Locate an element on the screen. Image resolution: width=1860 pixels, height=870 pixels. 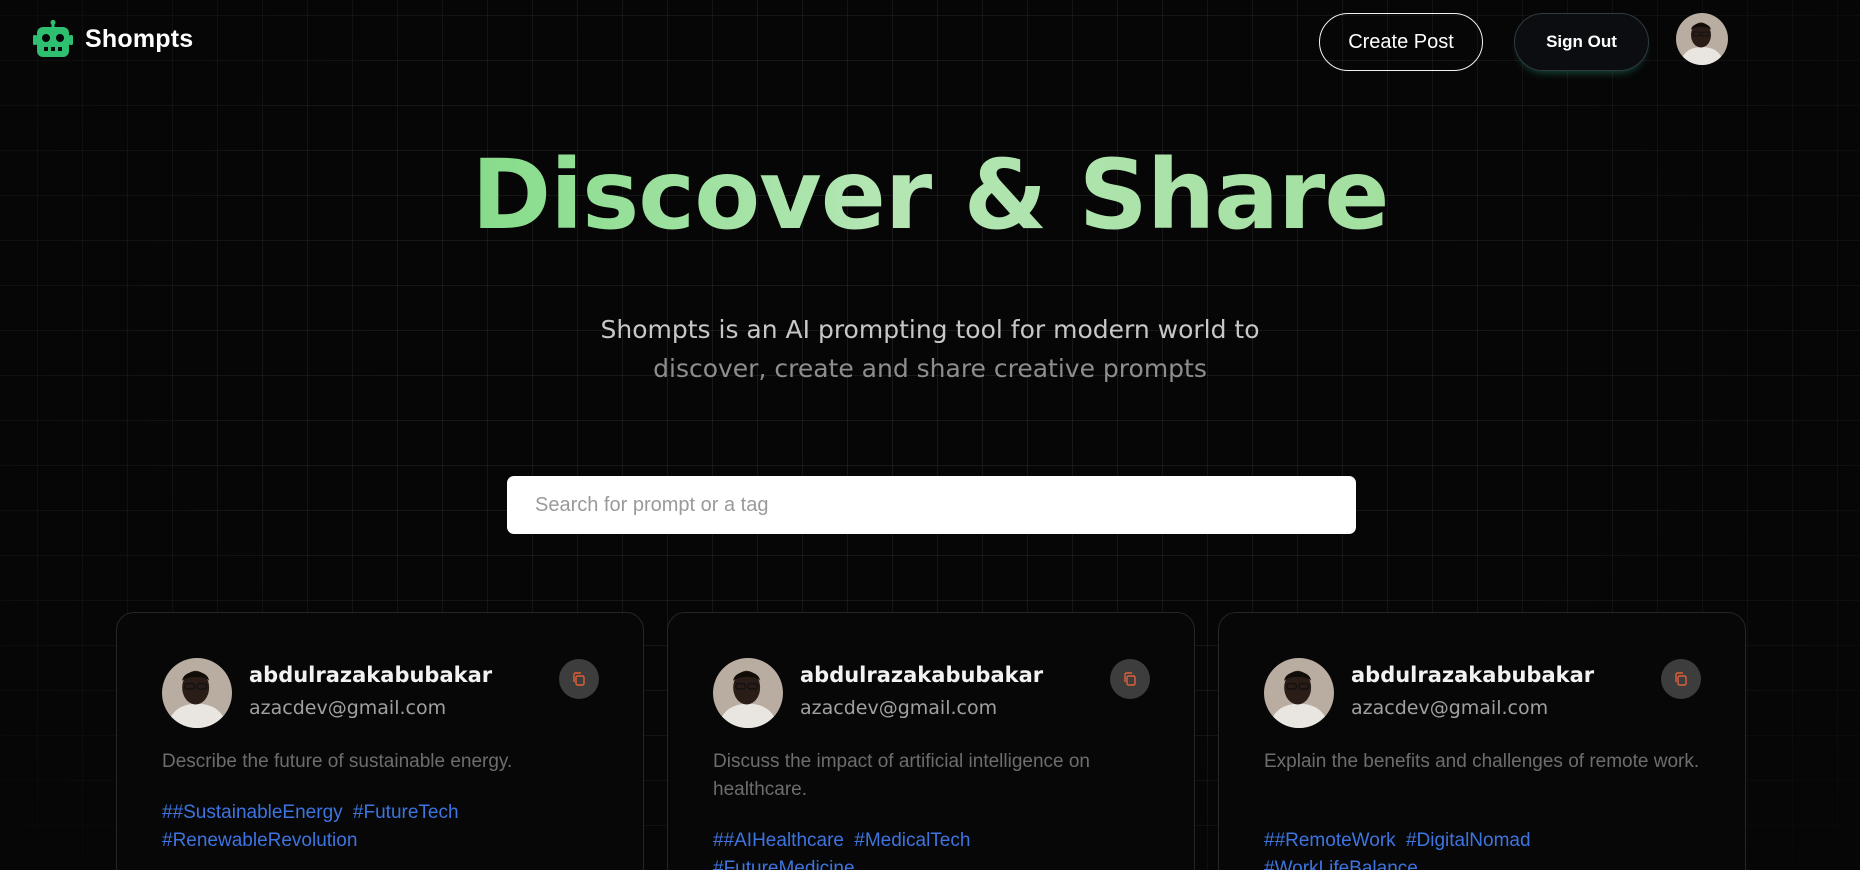
tag: #DigitalNomad is located at coordinates (1468, 840).